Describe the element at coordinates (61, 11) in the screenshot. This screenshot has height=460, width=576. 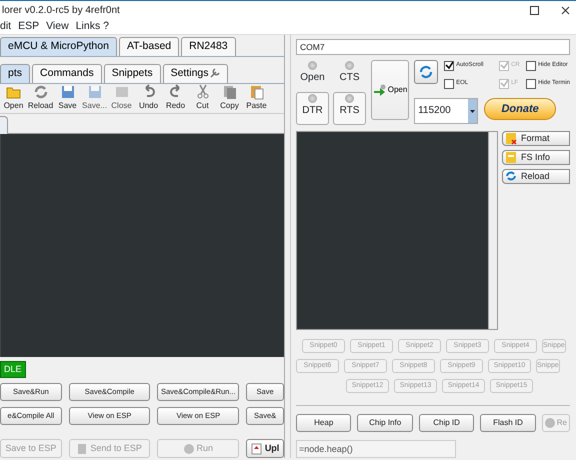
I see `window-title: lorer v0.2.0-rc5 by 4refr0nt` at that location.